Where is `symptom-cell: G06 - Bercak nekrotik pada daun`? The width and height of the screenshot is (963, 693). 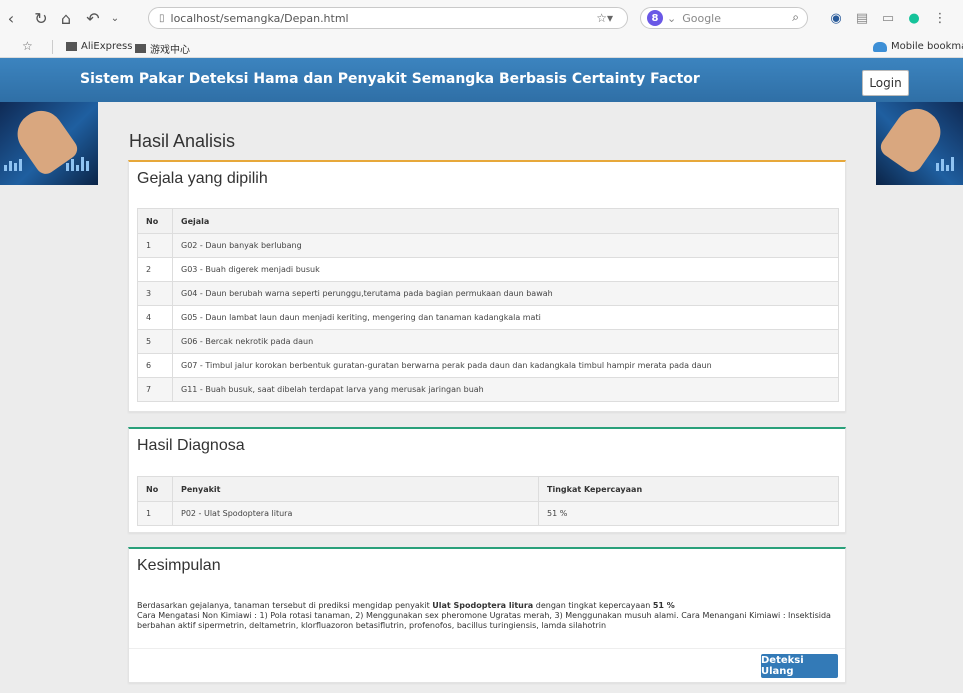 symptom-cell: G06 - Bercak nekrotik pada daun is located at coordinates (505, 341).